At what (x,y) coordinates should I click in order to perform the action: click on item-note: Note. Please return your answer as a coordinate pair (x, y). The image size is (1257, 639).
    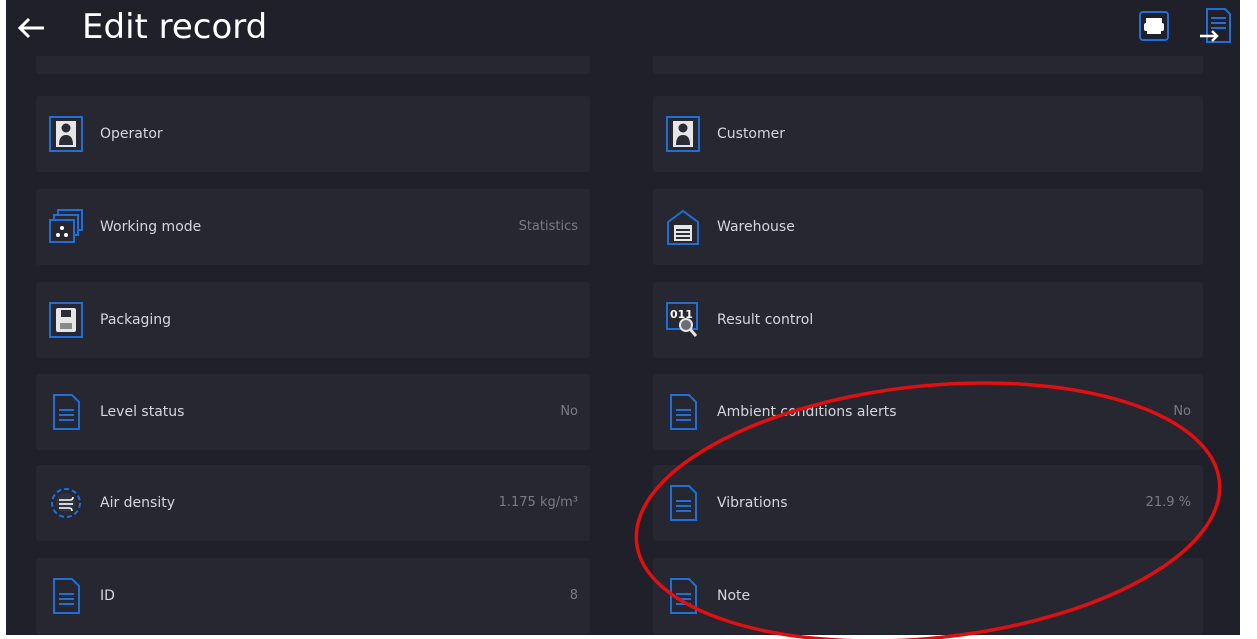
    Looking at the image, I should click on (928, 596).